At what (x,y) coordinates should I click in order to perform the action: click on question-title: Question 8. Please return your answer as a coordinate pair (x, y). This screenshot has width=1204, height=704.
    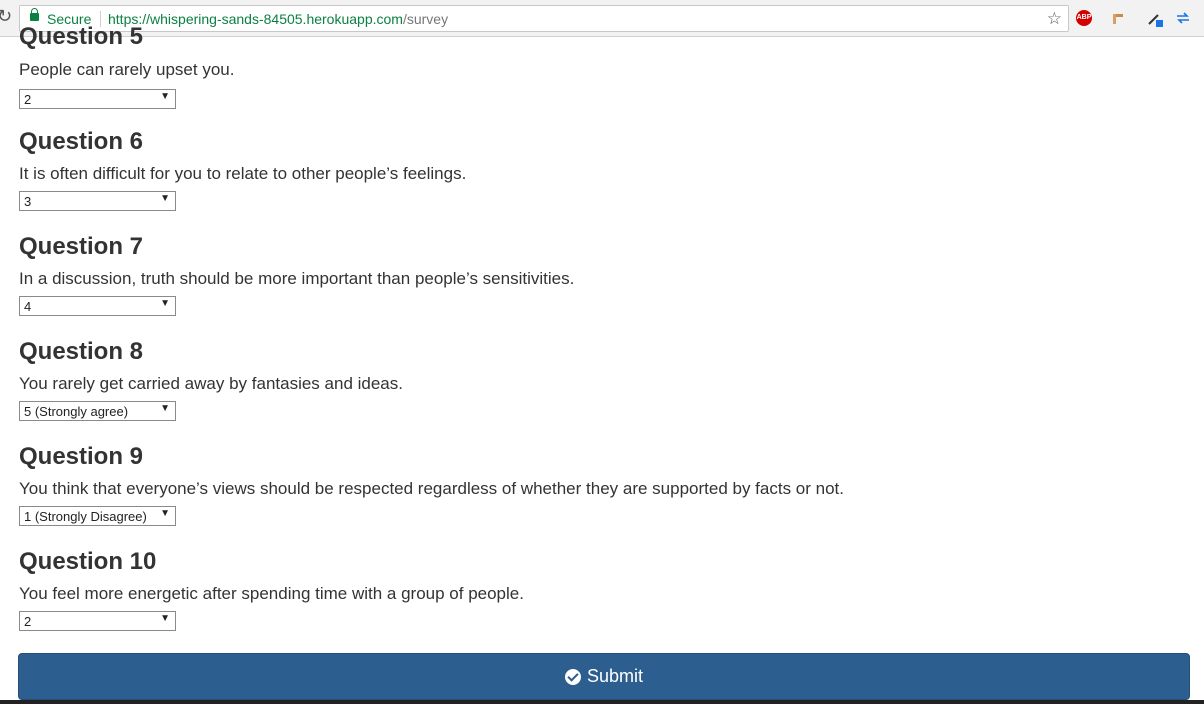
    Looking at the image, I should click on (81, 351).